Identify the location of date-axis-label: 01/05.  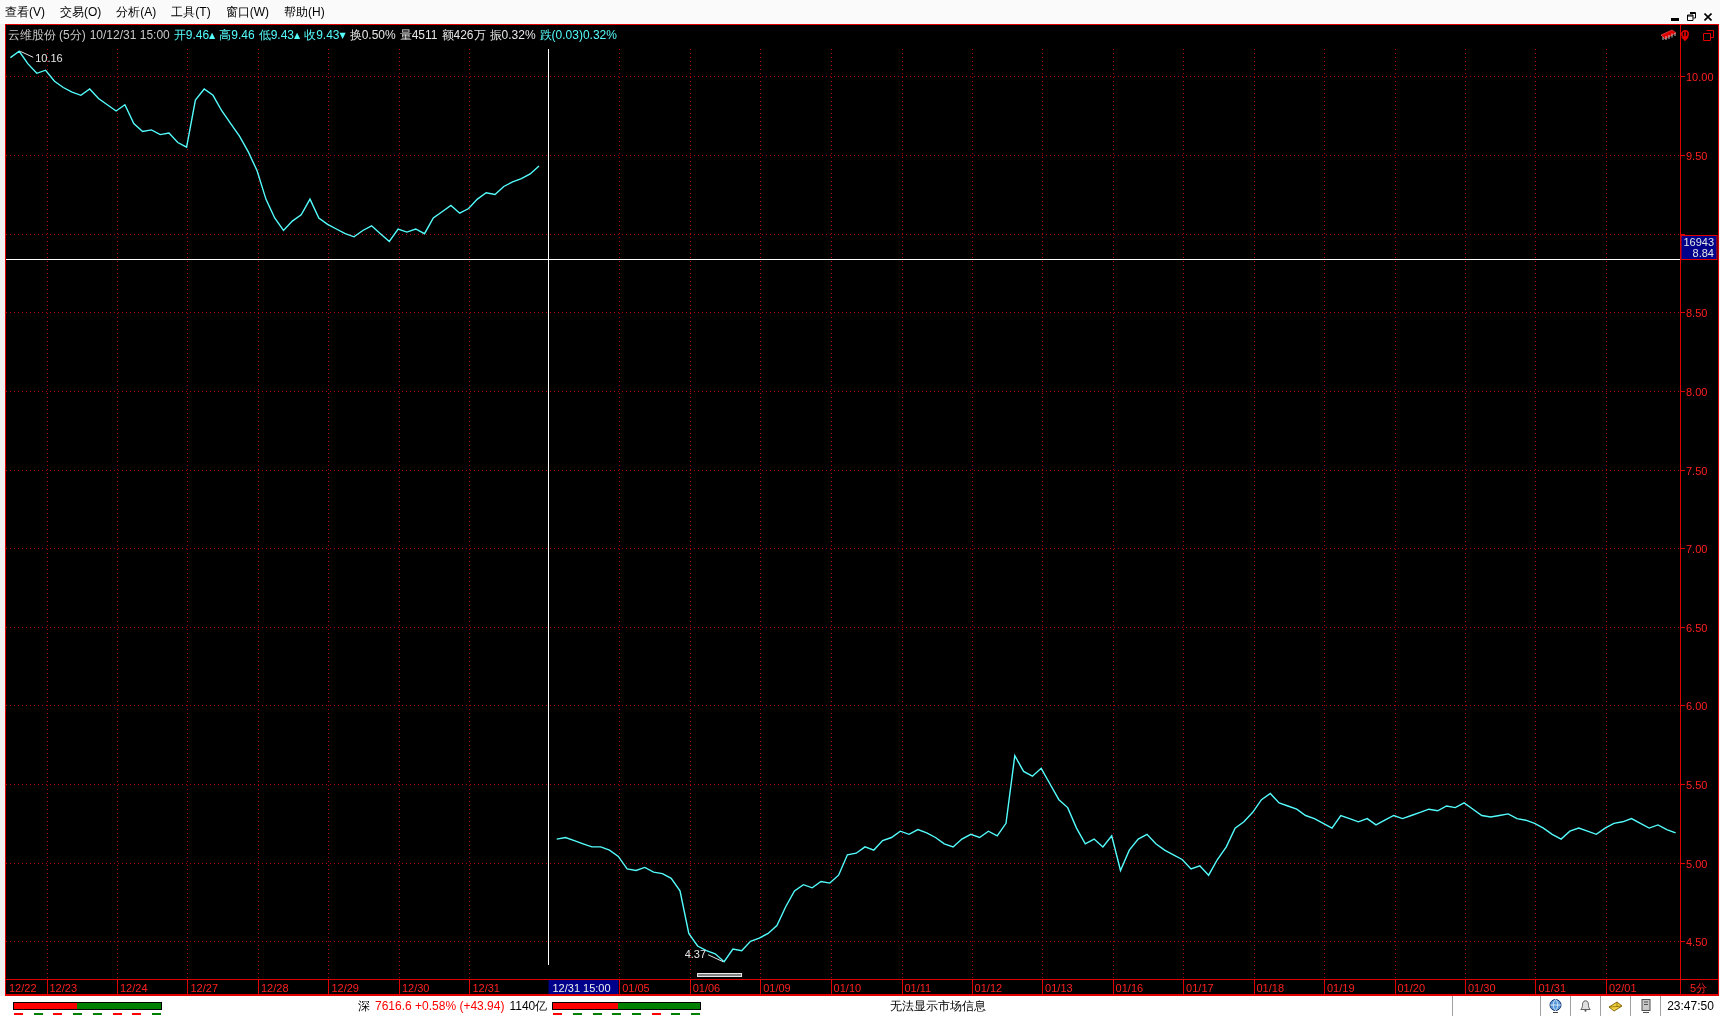
(636, 987).